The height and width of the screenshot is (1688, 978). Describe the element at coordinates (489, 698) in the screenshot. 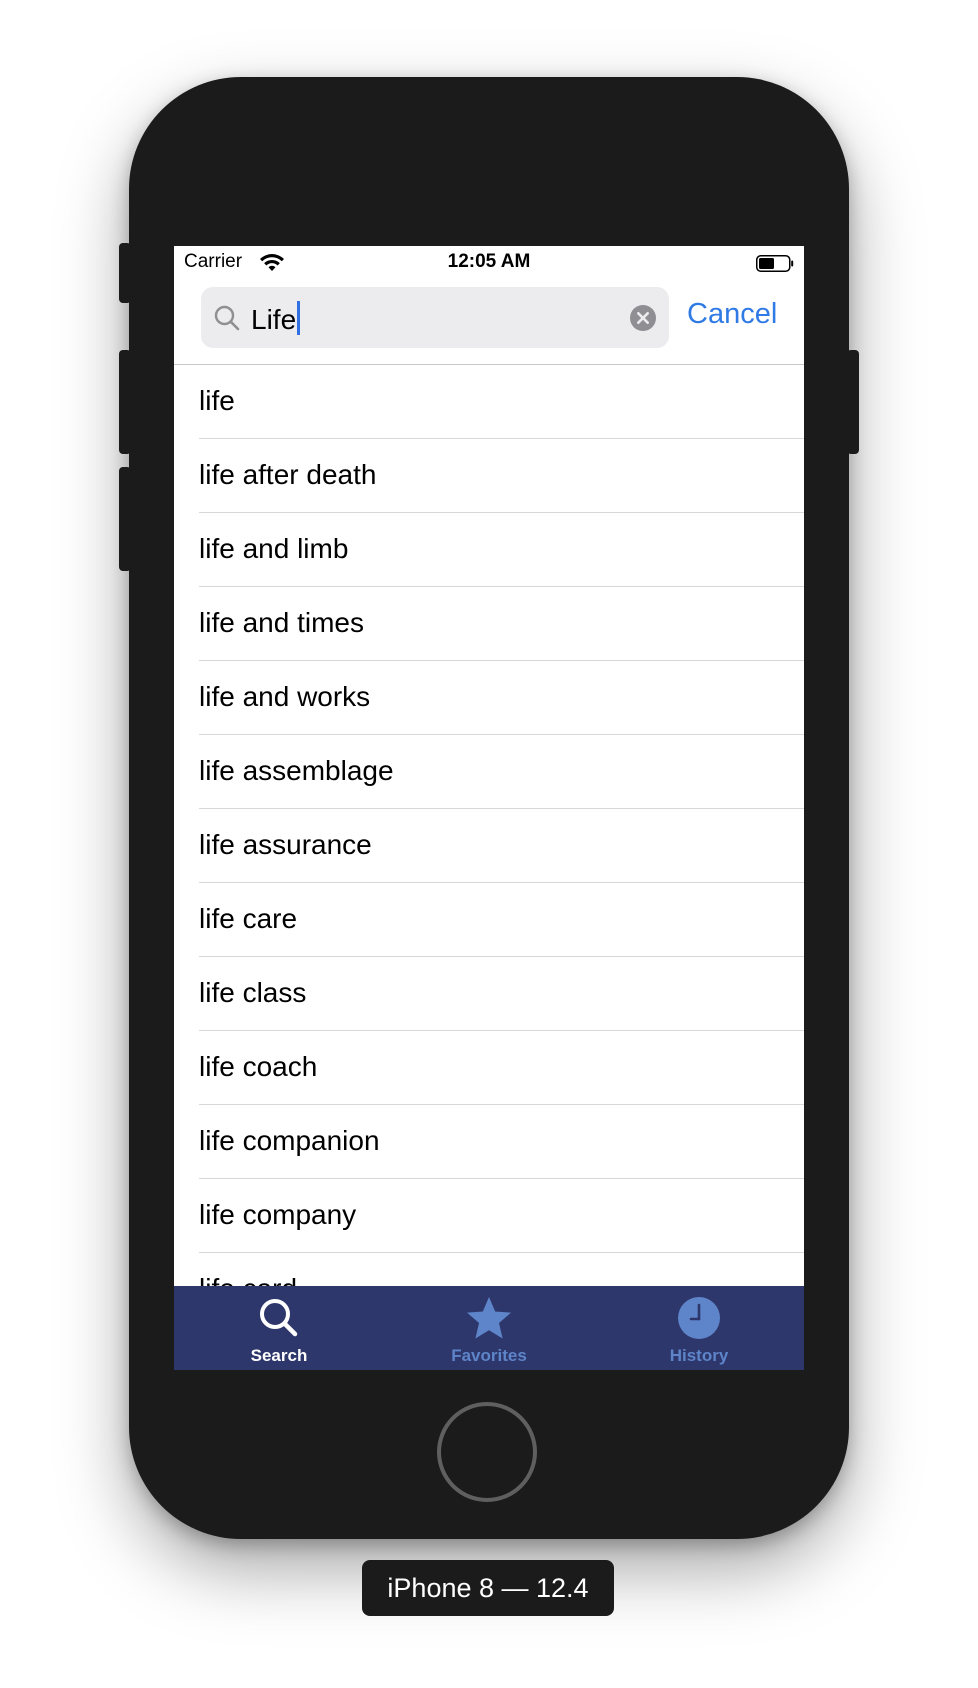

I see `list-item: life and works` at that location.